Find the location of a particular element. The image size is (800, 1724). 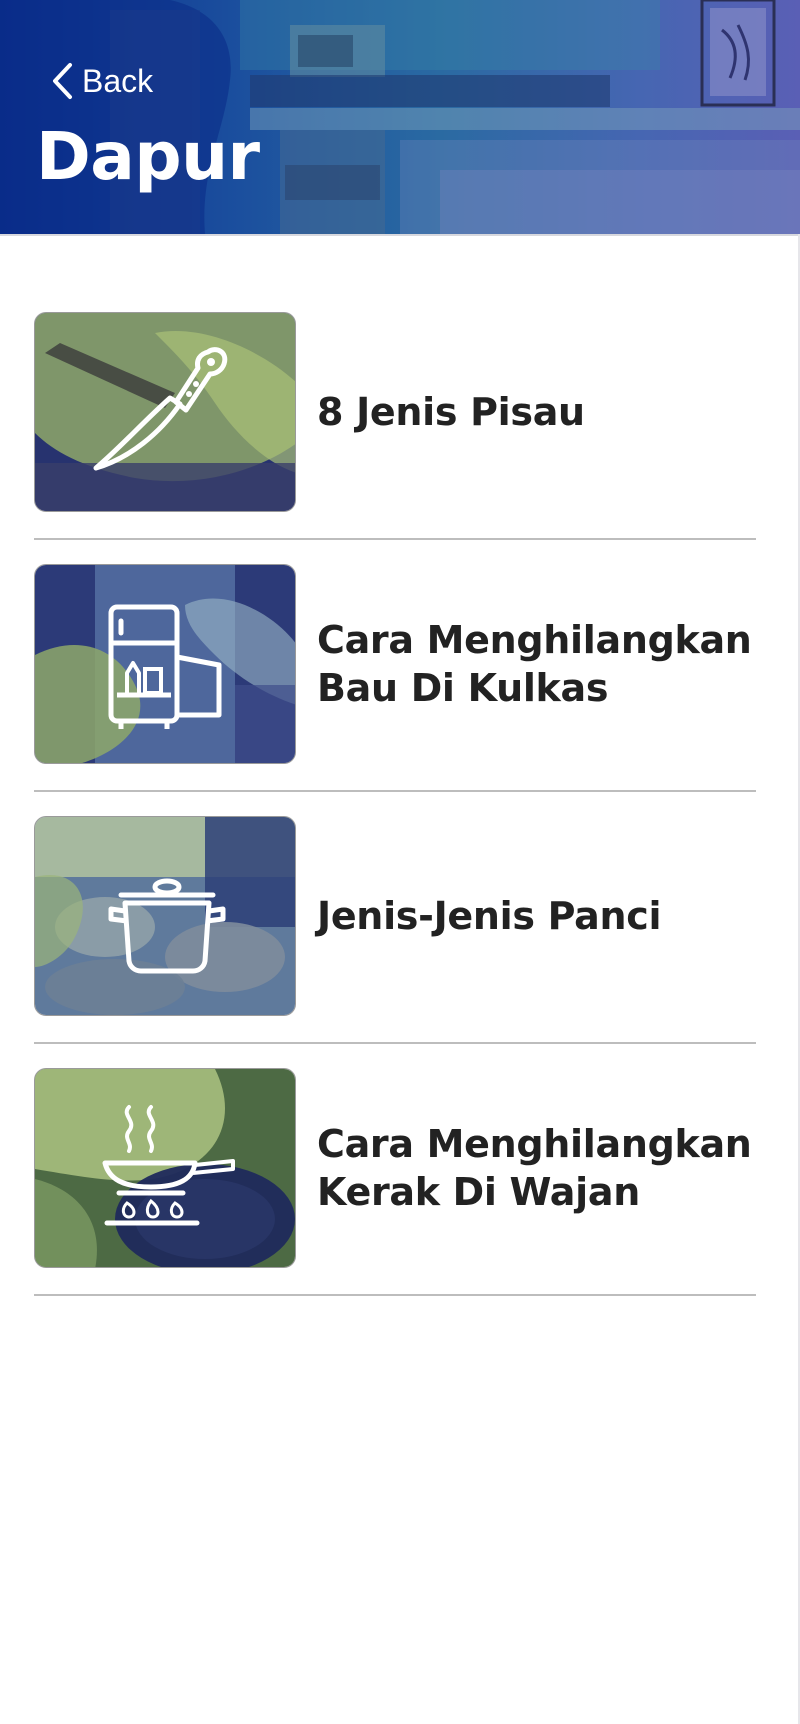

kitchen-background-image is located at coordinates (400, 117).